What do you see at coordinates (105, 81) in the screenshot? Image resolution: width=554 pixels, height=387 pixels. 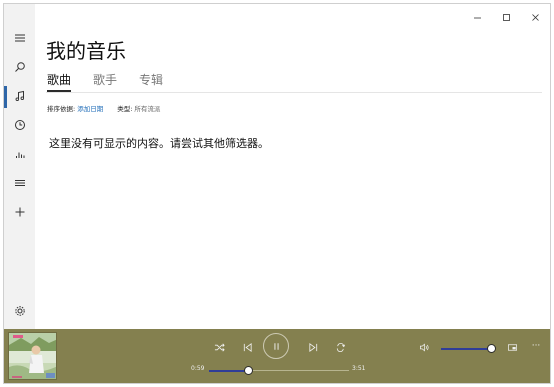 I see `tab-artists: 歌手` at bounding box center [105, 81].